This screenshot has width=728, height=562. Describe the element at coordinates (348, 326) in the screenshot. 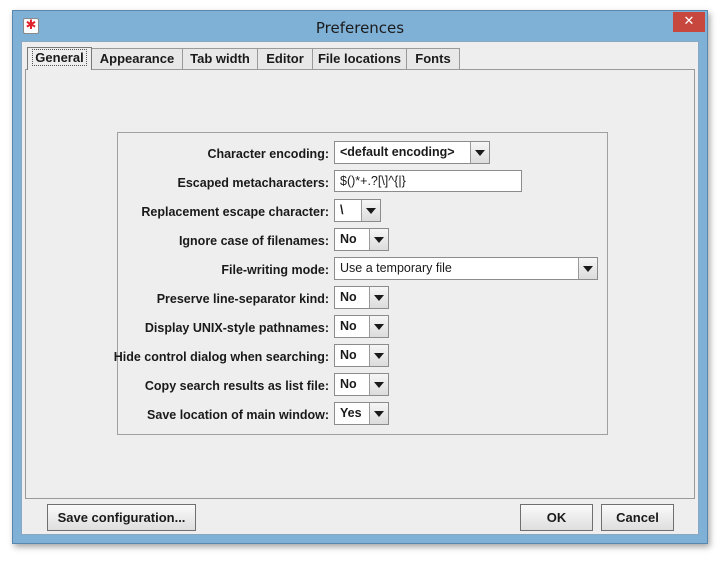

I see `unix-pathnames-value: No` at that location.